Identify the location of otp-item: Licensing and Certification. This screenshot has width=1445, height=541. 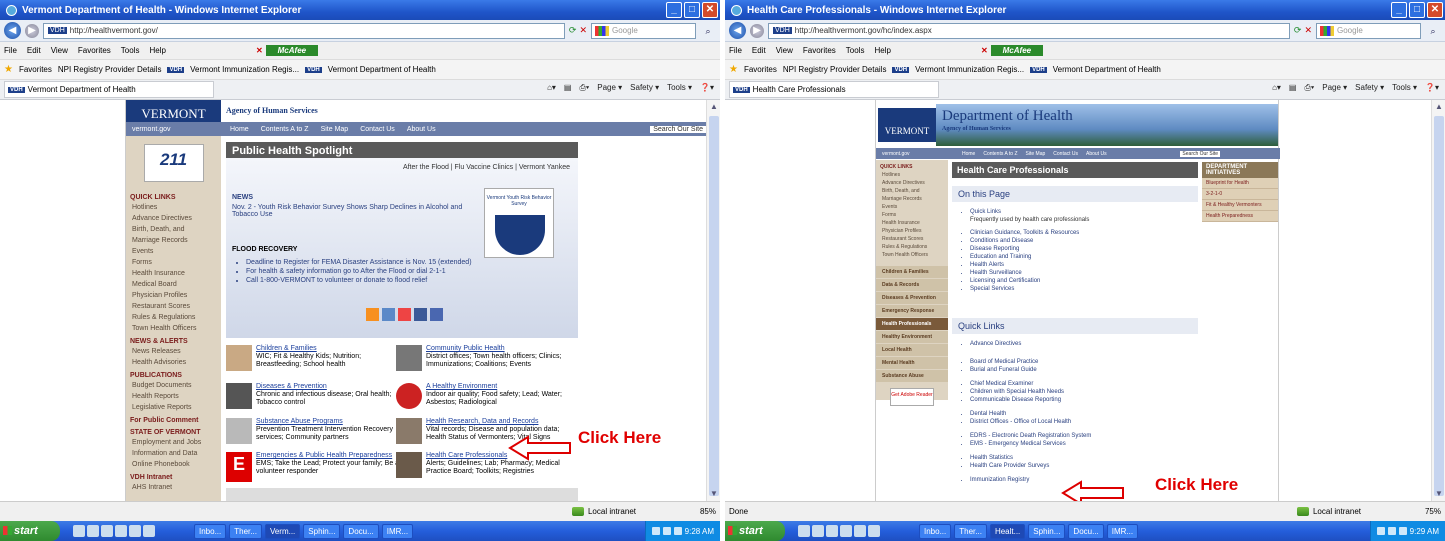
(1083, 281).